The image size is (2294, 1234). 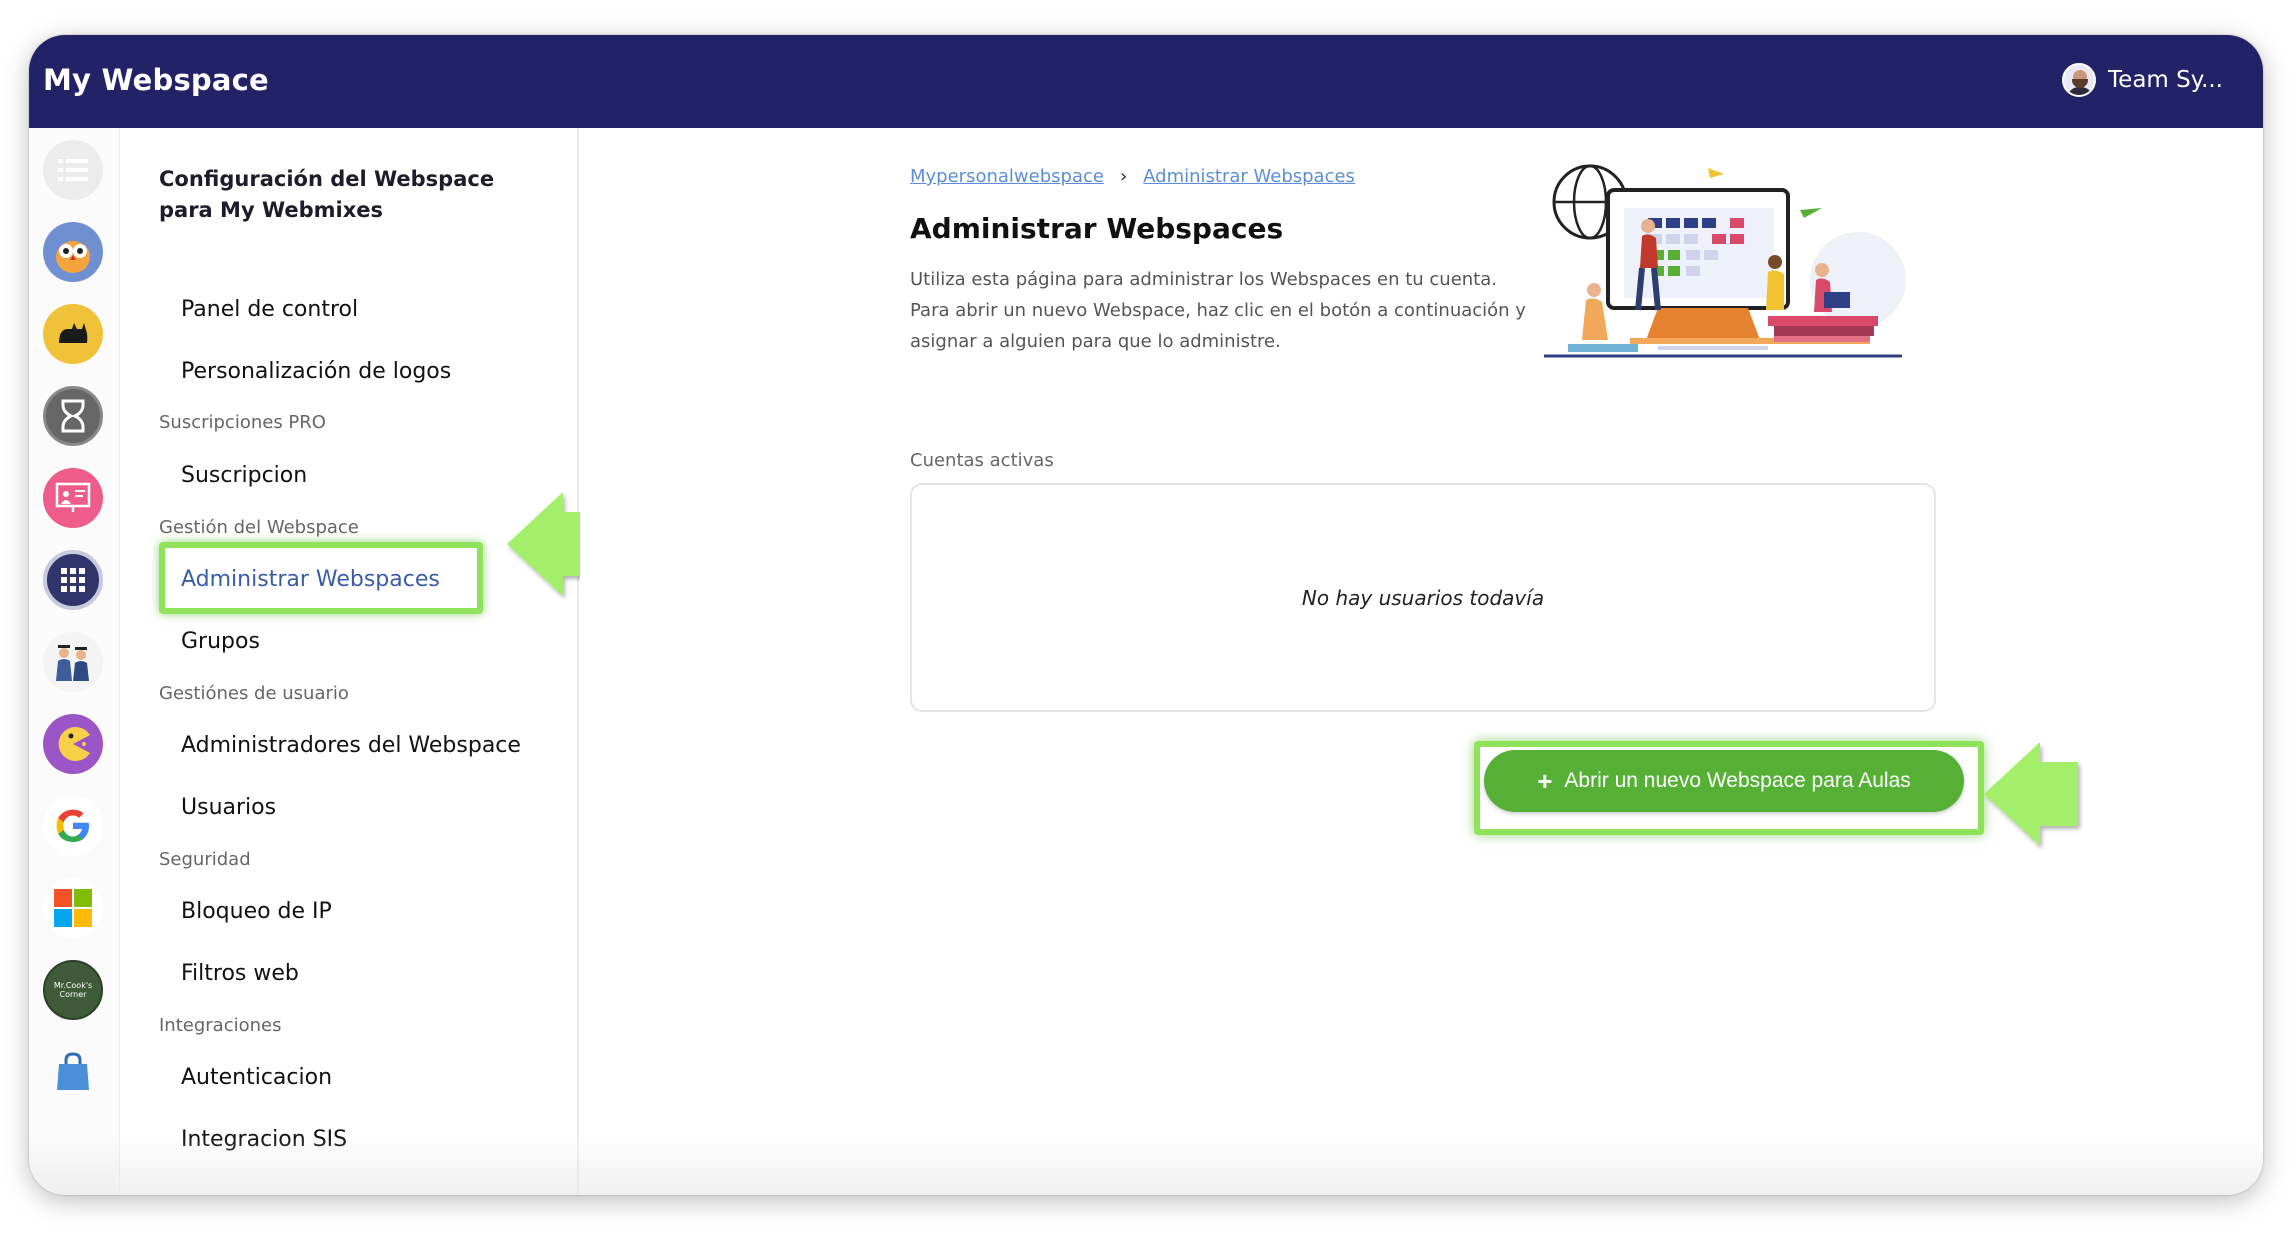 I want to click on sidebar-item-usuarios: Usuarios, so click(x=228, y=807).